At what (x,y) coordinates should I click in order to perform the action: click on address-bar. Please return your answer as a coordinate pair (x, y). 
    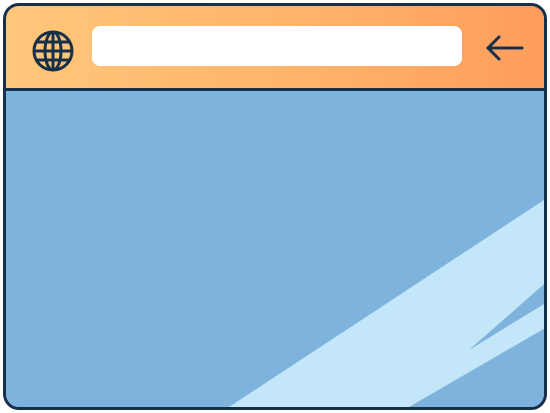
    Looking at the image, I should click on (277, 46).